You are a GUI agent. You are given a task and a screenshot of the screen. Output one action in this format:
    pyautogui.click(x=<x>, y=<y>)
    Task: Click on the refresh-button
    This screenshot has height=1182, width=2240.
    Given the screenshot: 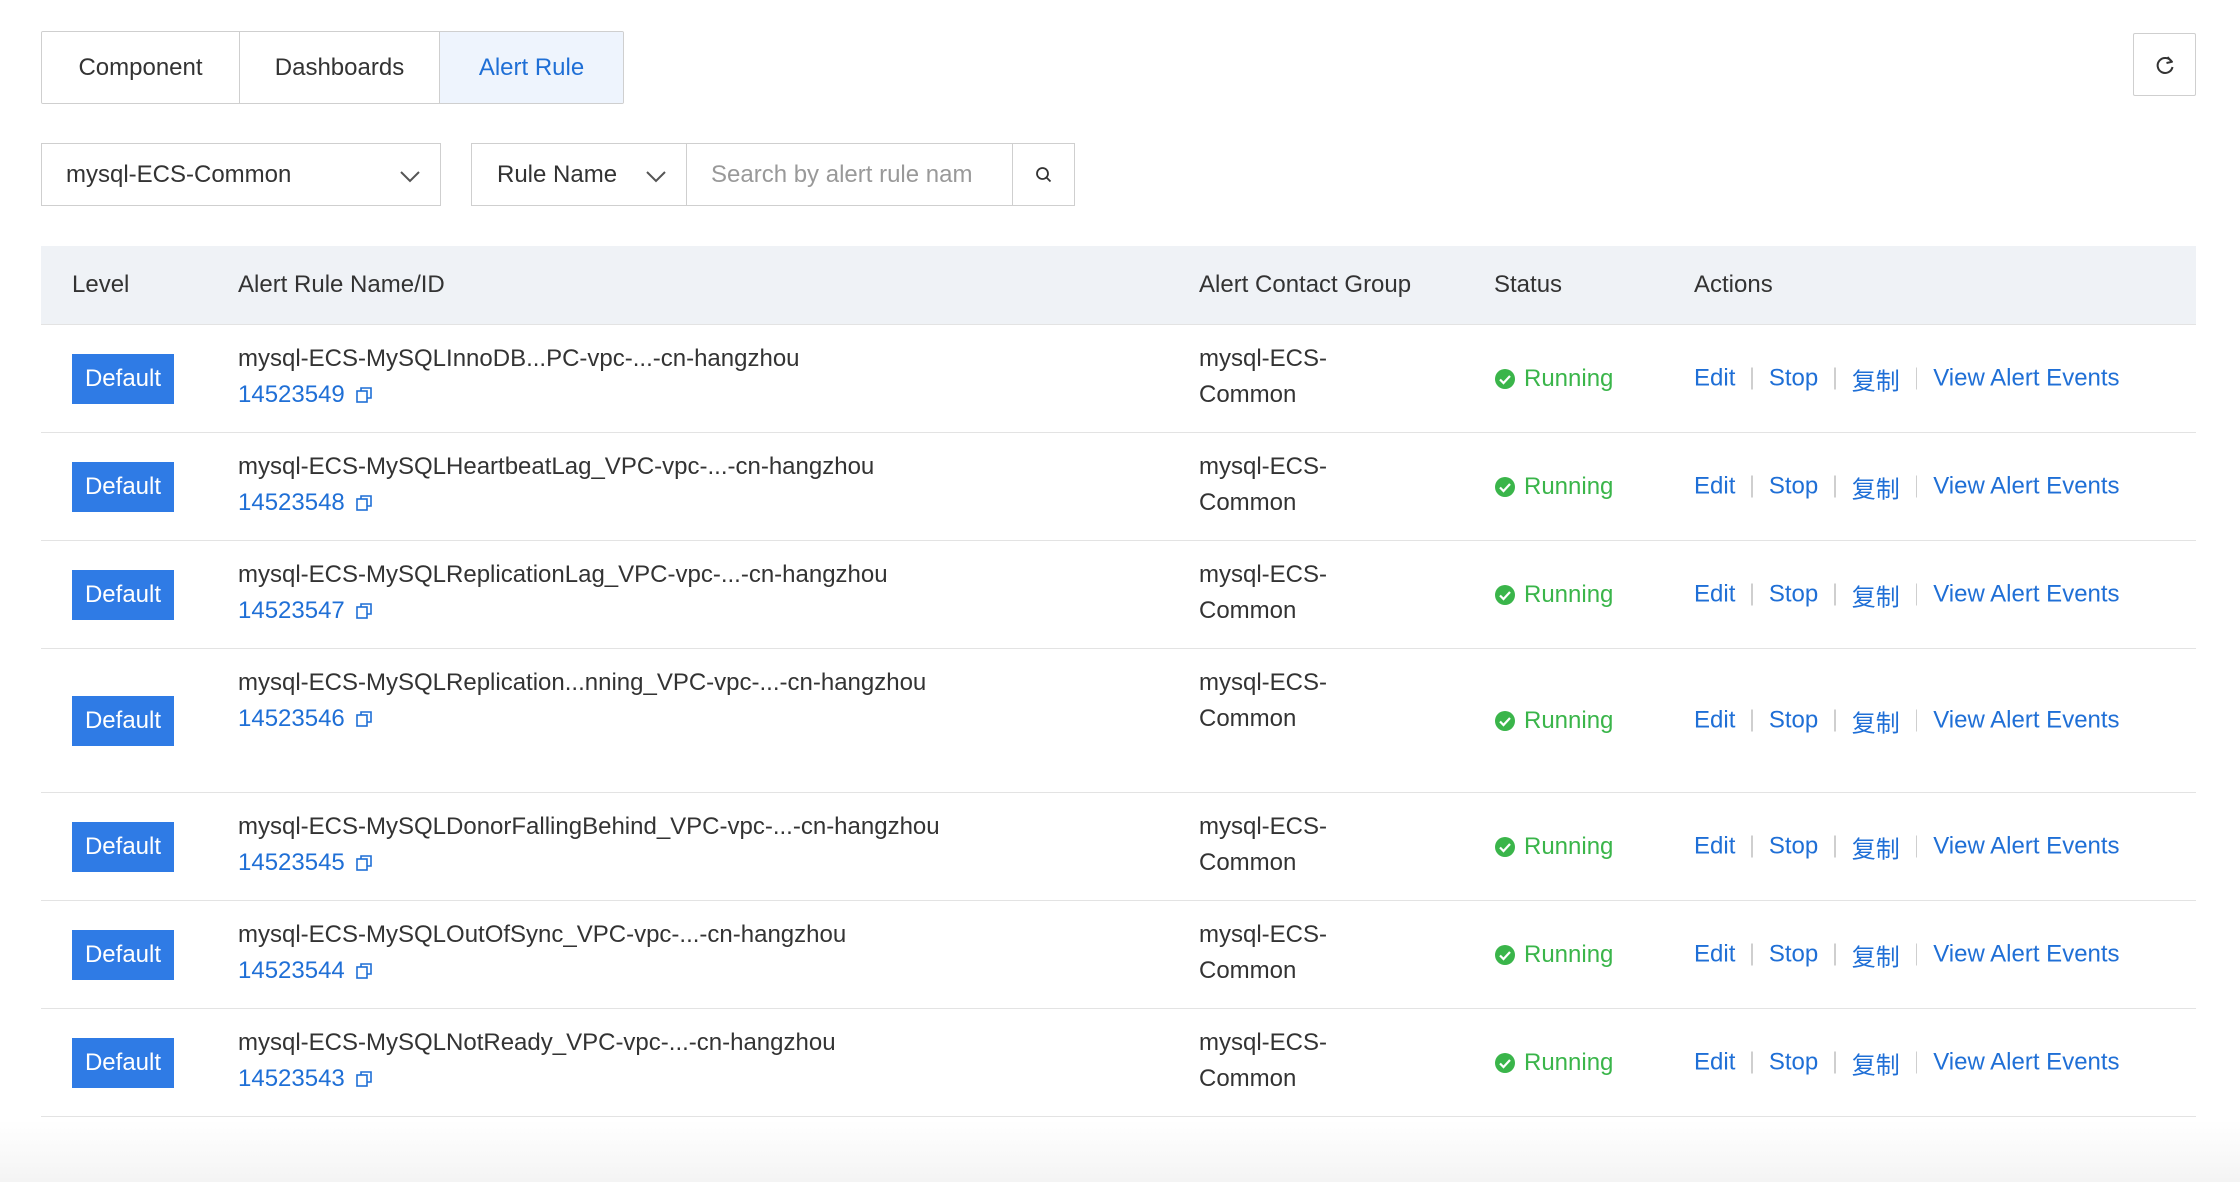 What is the action you would take?
    pyautogui.click(x=2164, y=64)
    